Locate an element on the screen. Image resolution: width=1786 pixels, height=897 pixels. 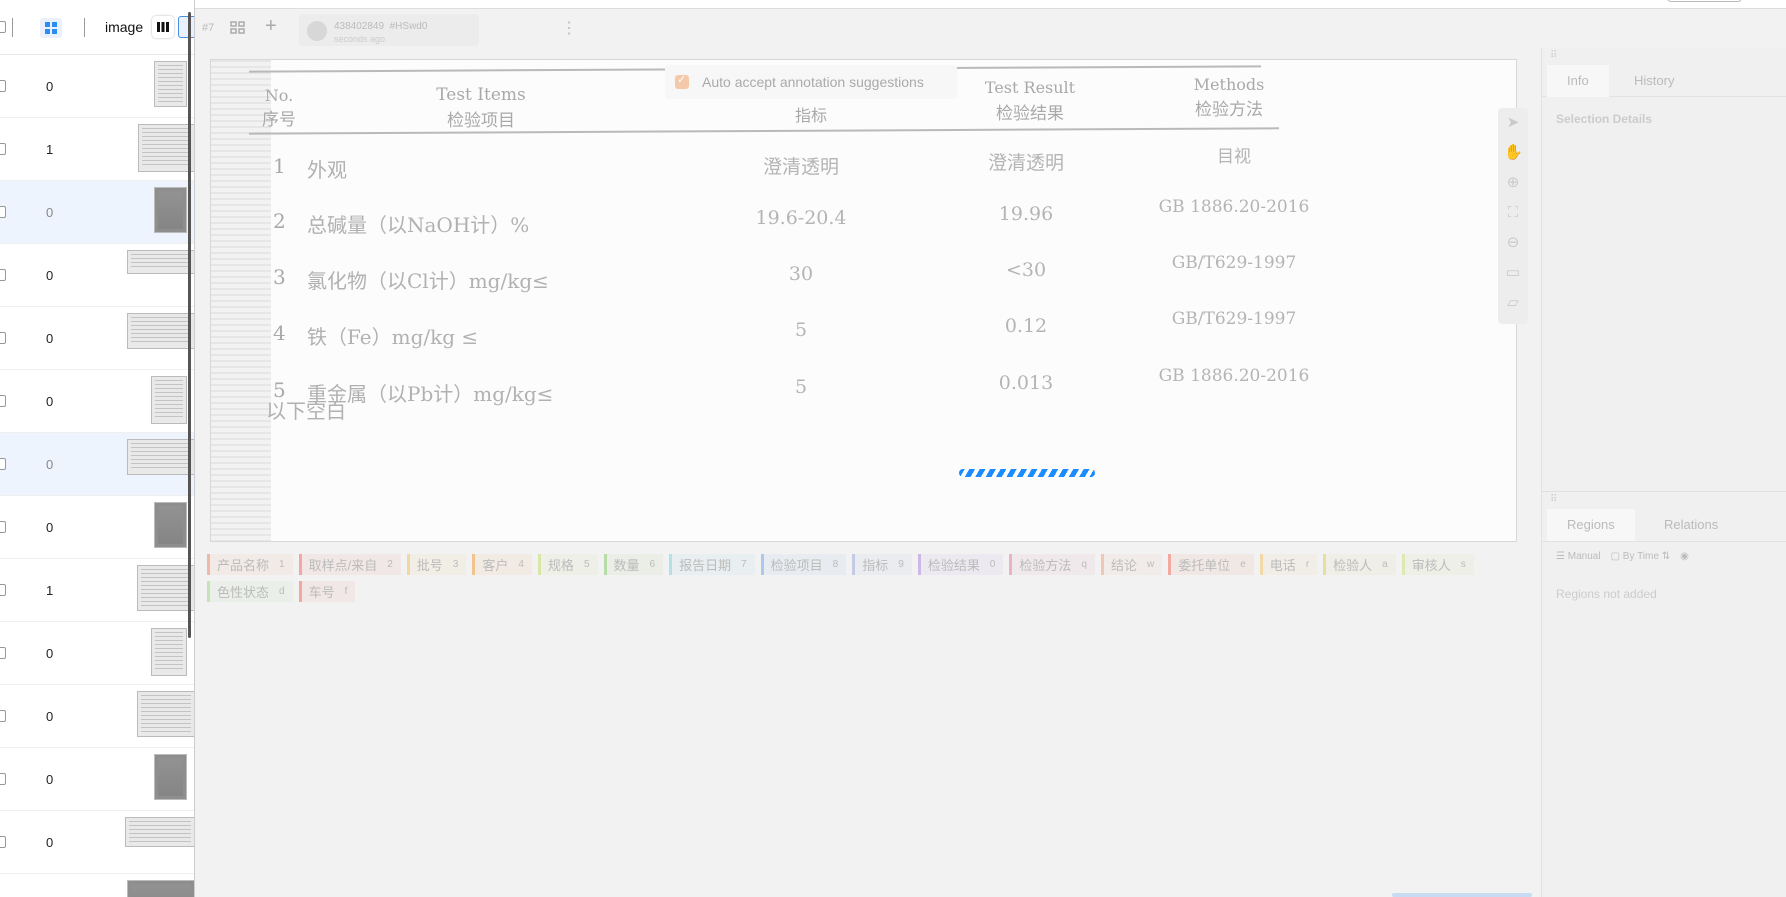
label-chip: 审核人 s is located at coordinates (1437, 564).